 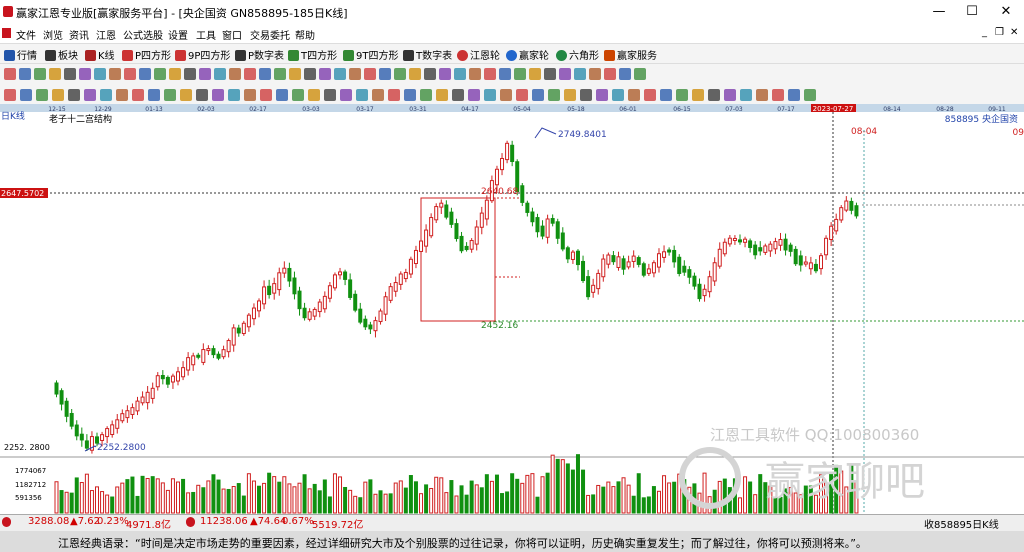 What do you see at coordinates (270, 34) in the screenshot?
I see `menu-trade: 交易委托` at bounding box center [270, 34].